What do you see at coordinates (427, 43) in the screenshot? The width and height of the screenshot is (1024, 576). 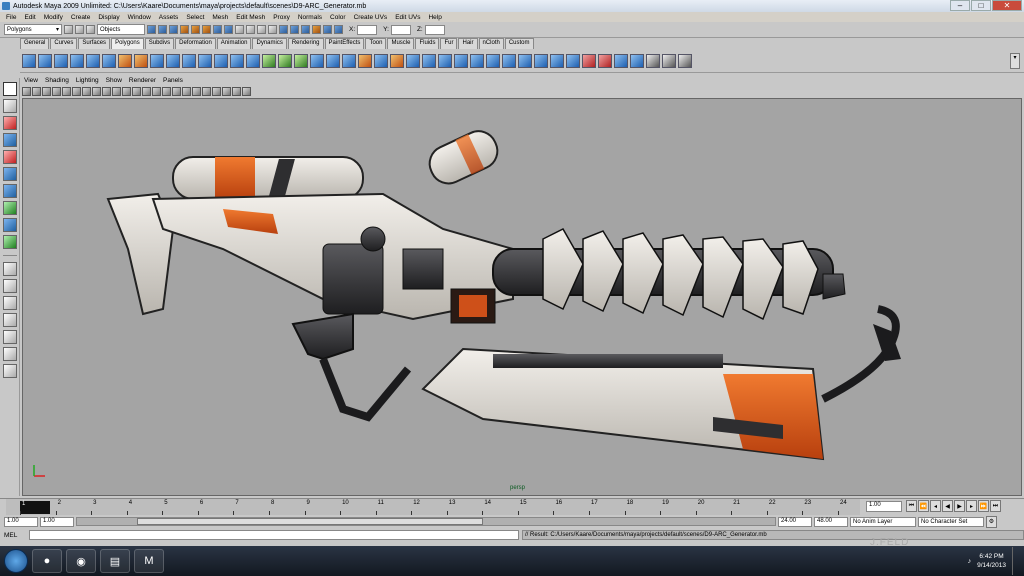 I see `shelf-tab-fluids: Fluids` at bounding box center [427, 43].